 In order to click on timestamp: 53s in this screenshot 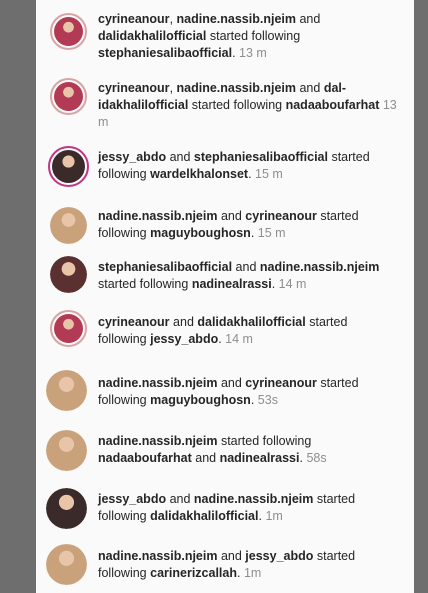, I will do `click(266, 400)`.